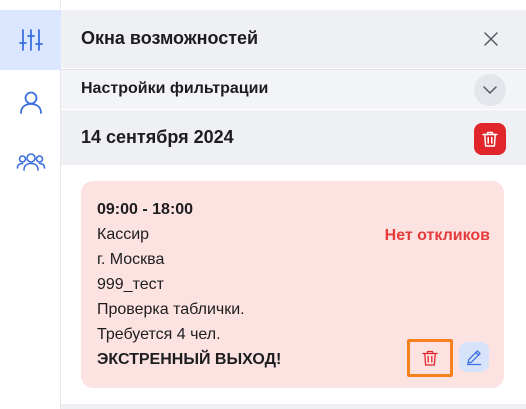  What do you see at coordinates (157, 137) in the screenshot?
I see `date-label: 14 сентября 2024` at bounding box center [157, 137].